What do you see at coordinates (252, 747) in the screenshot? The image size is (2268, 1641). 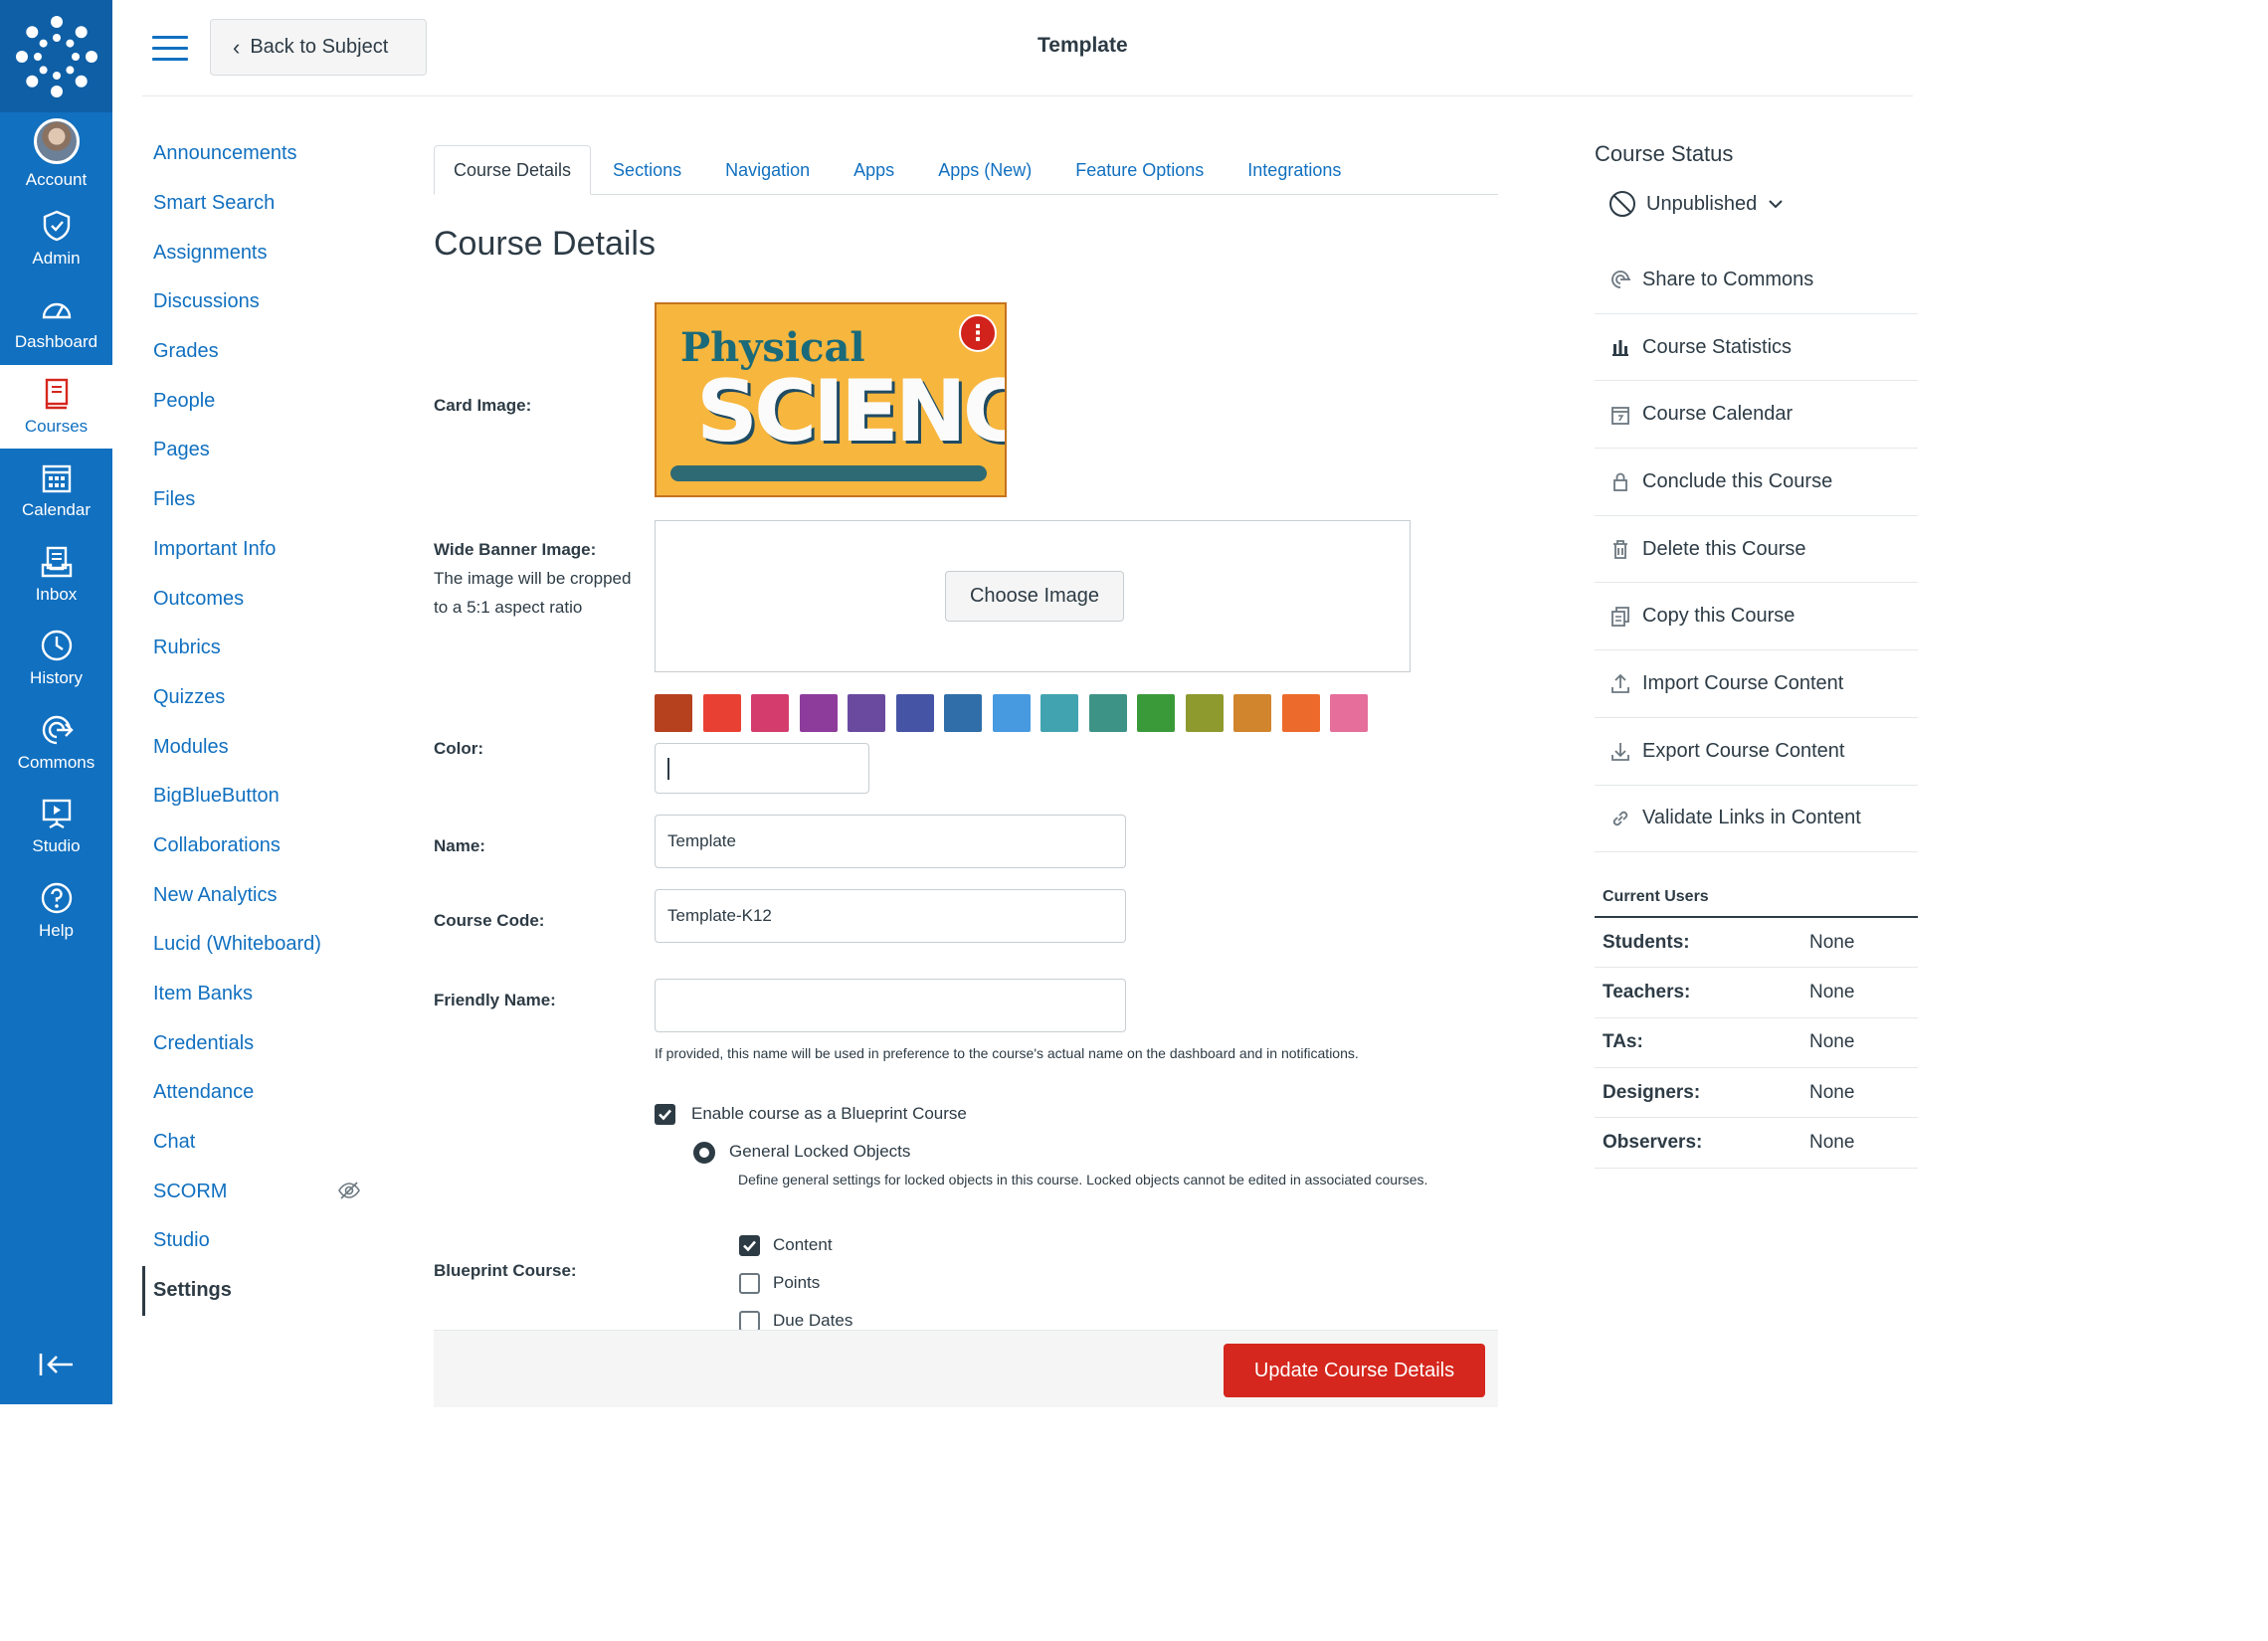 I see `course-nav-modules: Modules` at bounding box center [252, 747].